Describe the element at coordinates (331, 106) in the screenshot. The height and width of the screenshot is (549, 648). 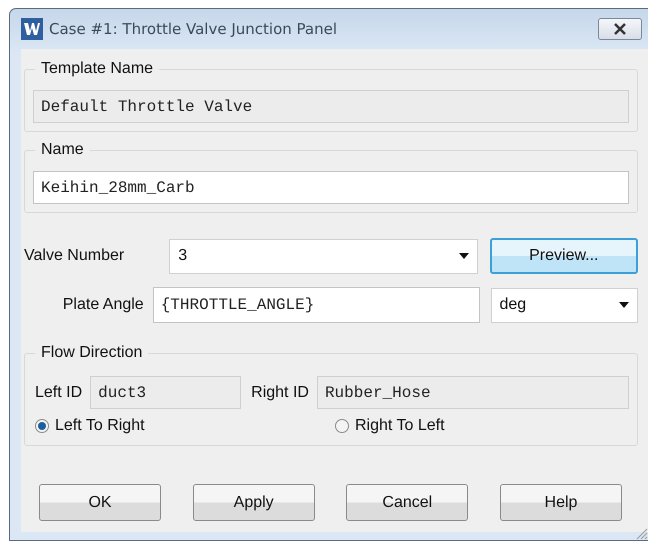
I see `text-field: Default Throttle Valve` at that location.